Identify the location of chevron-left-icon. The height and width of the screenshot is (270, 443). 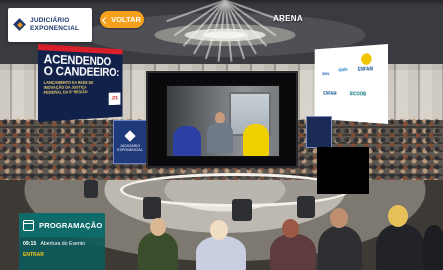
(106, 20).